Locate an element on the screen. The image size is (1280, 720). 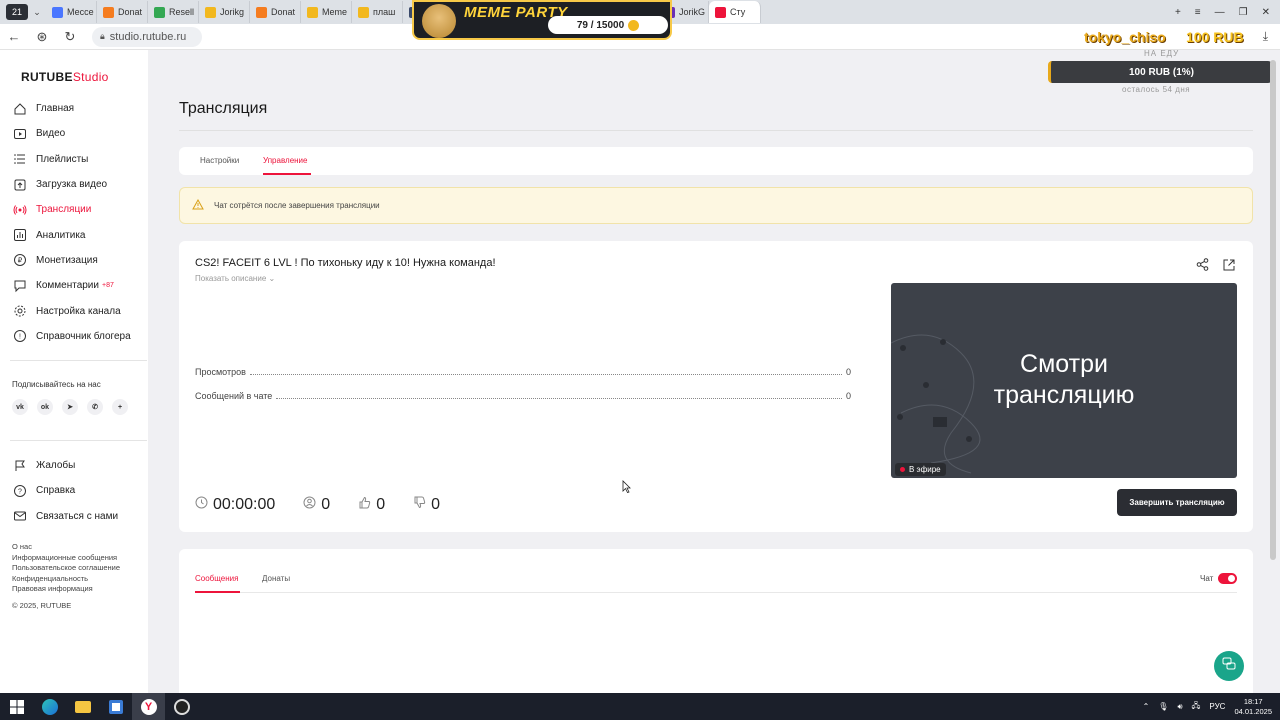
url-field: 🔒︎ studio.rutube.ru is located at coordinates (147, 36).